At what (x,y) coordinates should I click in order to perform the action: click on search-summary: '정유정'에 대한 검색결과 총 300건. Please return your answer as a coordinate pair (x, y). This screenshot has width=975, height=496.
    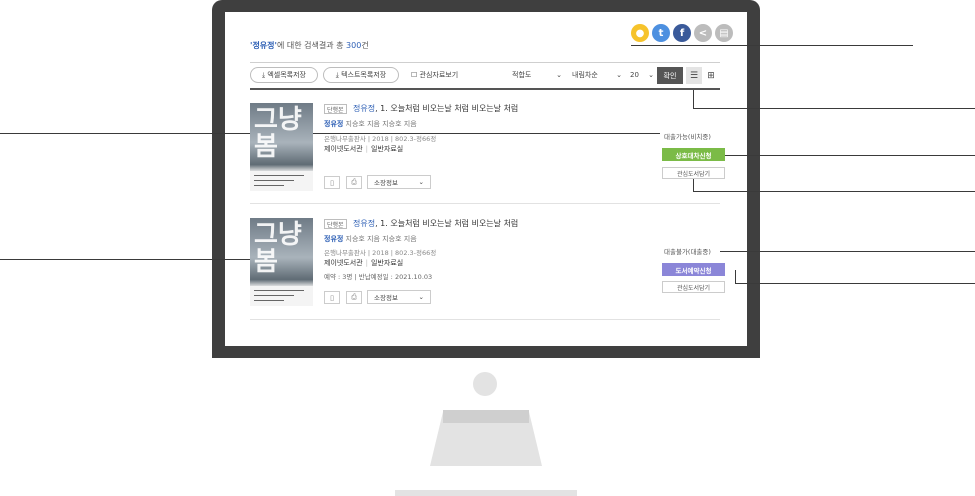
    Looking at the image, I should click on (309, 45).